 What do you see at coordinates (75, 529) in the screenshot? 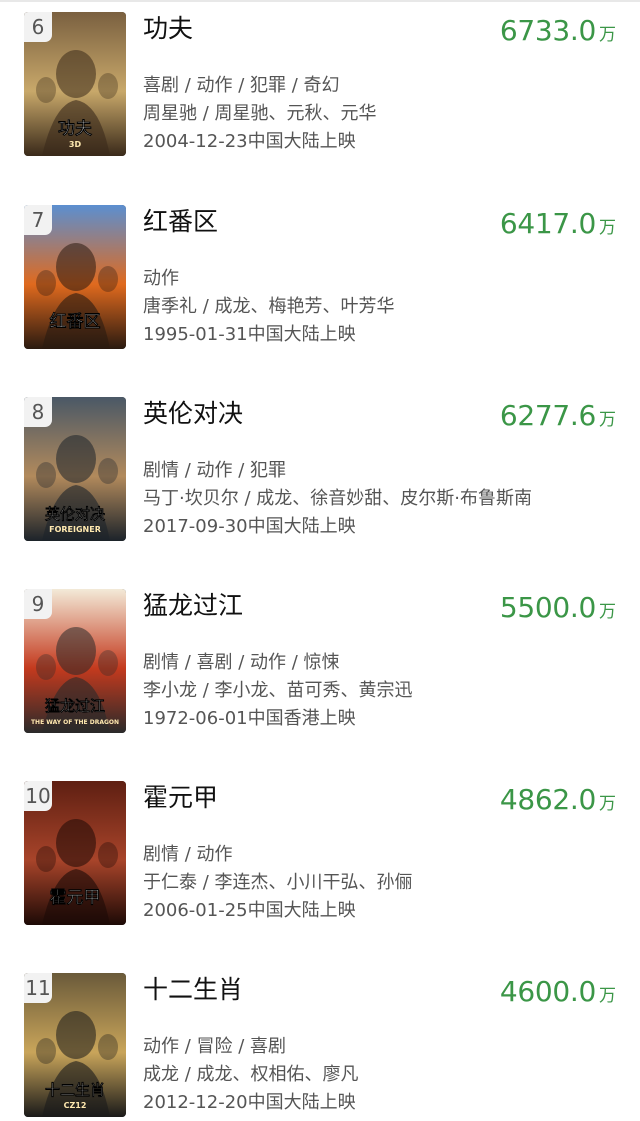
I see `poster-subtitle-text: FOREIGNER` at bounding box center [75, 529].